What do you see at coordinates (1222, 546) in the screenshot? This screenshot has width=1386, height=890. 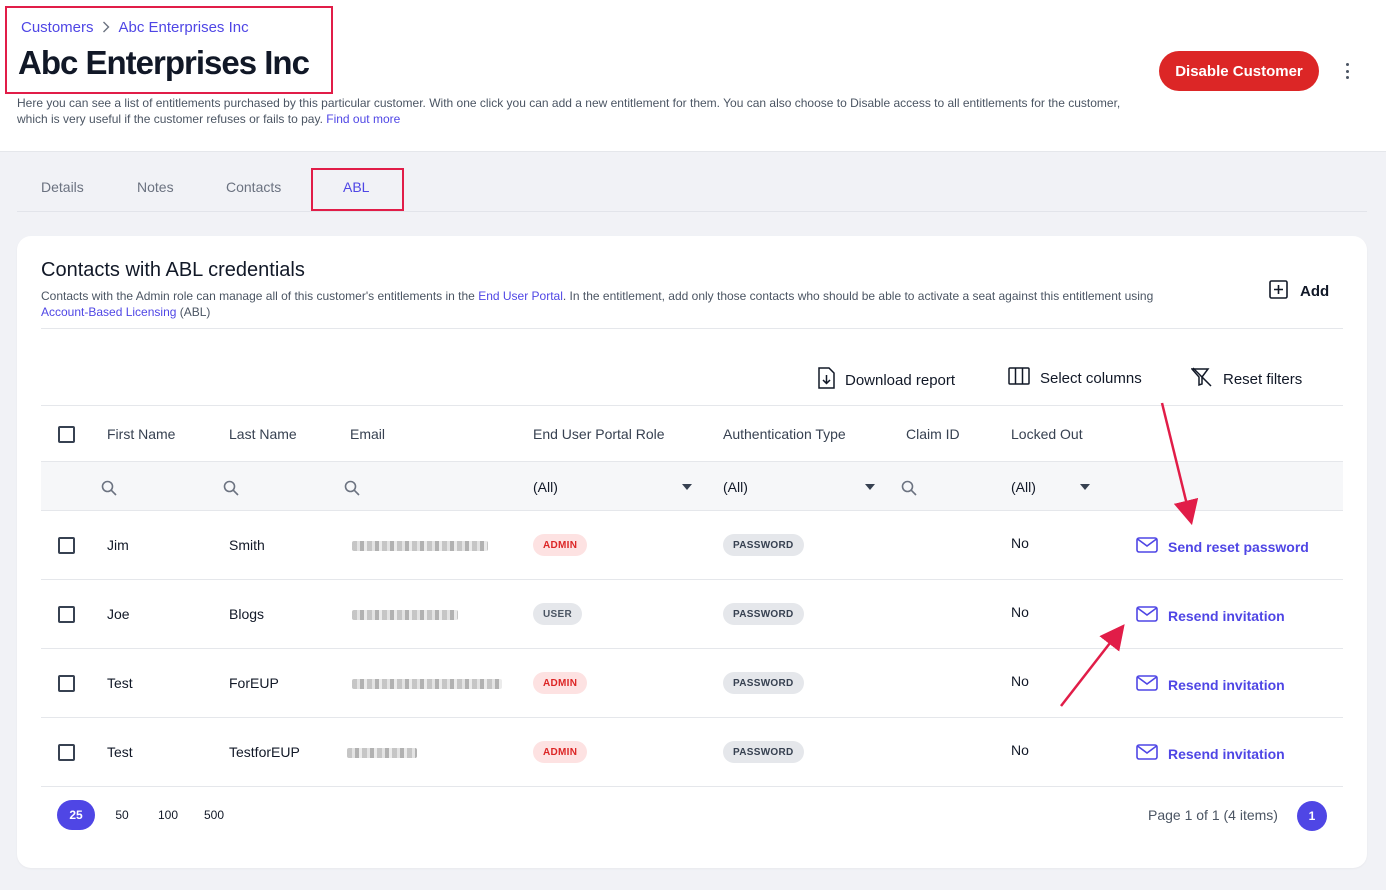 I see `send-reset-password-button: Send reset password` at bounding box center [1222, 546].